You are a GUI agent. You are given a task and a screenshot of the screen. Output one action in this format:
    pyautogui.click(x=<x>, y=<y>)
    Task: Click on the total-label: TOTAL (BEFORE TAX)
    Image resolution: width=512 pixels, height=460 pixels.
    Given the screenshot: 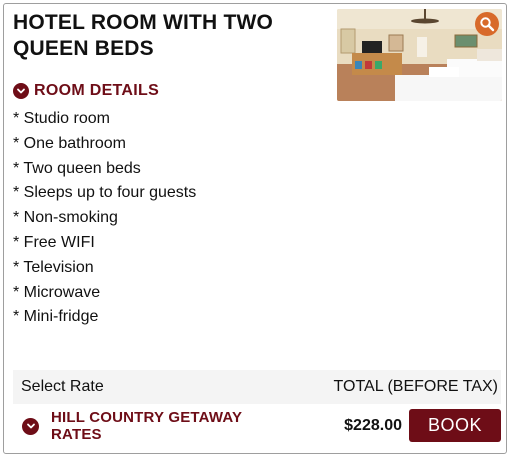 What is the action you would take?
    pyautogui.click(x=415, y=386)
    